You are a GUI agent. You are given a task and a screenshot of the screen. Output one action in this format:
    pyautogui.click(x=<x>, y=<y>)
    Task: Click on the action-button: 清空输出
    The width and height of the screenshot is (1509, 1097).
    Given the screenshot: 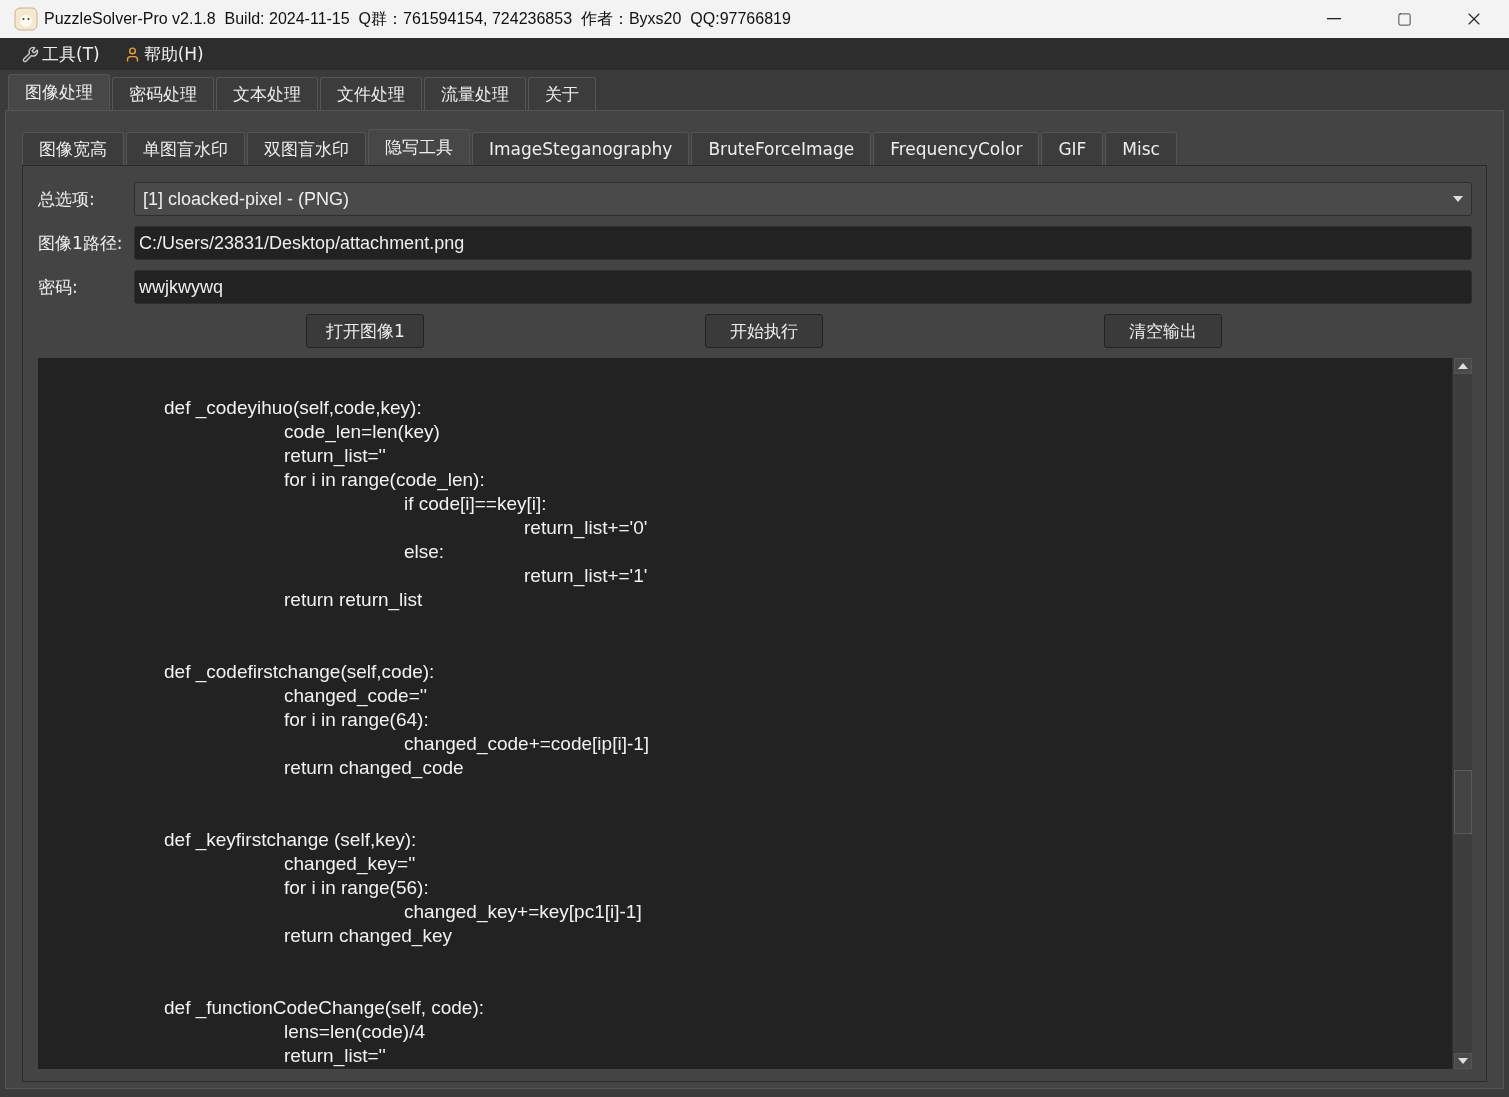 What is the action you would take?
    pyautogui.click(x=1162, y=331)
    